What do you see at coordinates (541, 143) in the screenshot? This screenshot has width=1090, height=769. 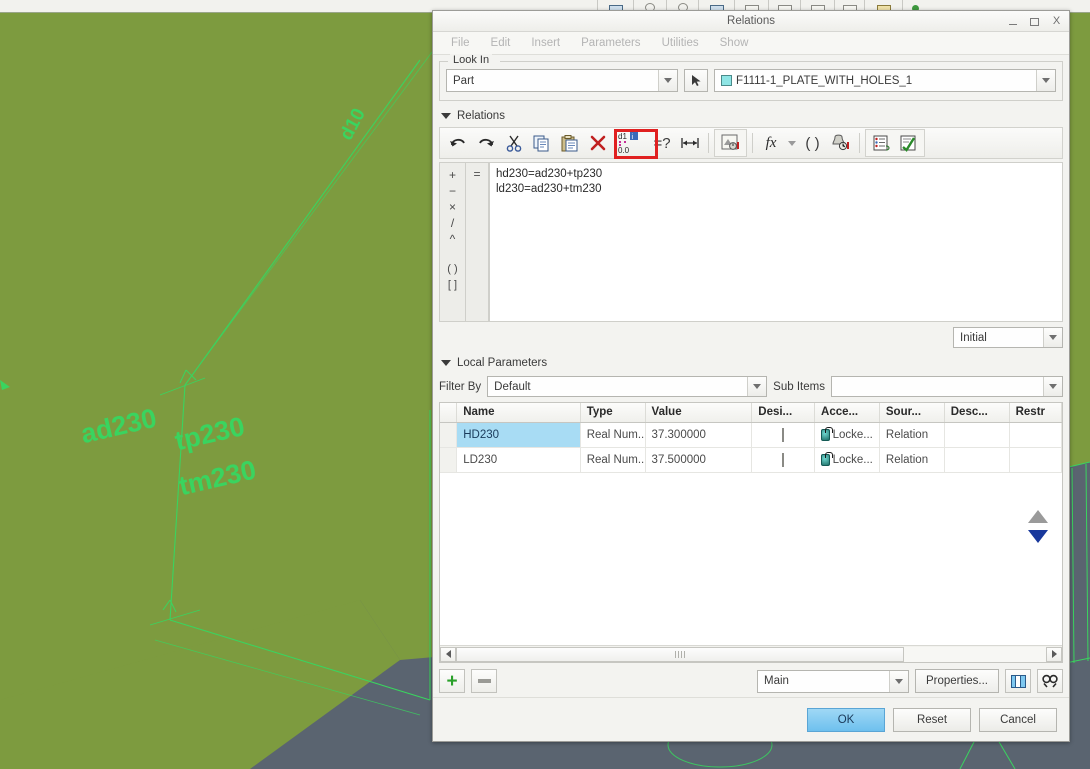 I see `copy-icon` at bounding box center [541, 143].